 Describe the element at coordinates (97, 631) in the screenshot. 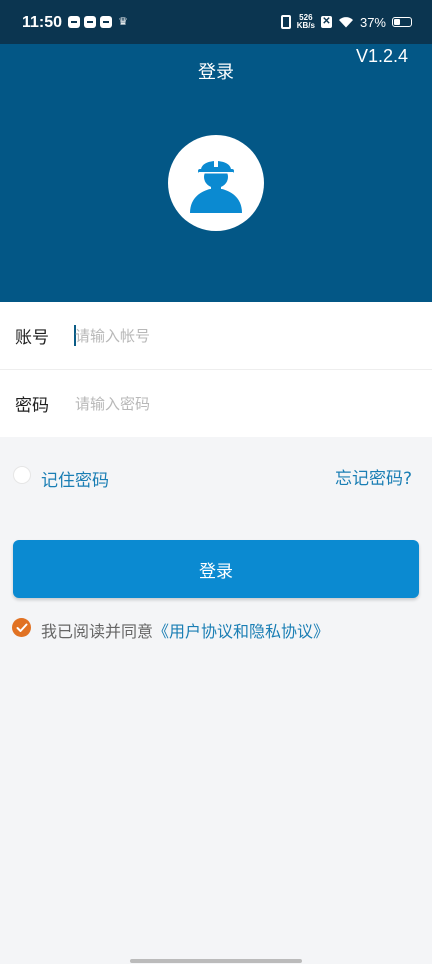

I see `agreement-prefix: 我已阅读并同意` at that location.